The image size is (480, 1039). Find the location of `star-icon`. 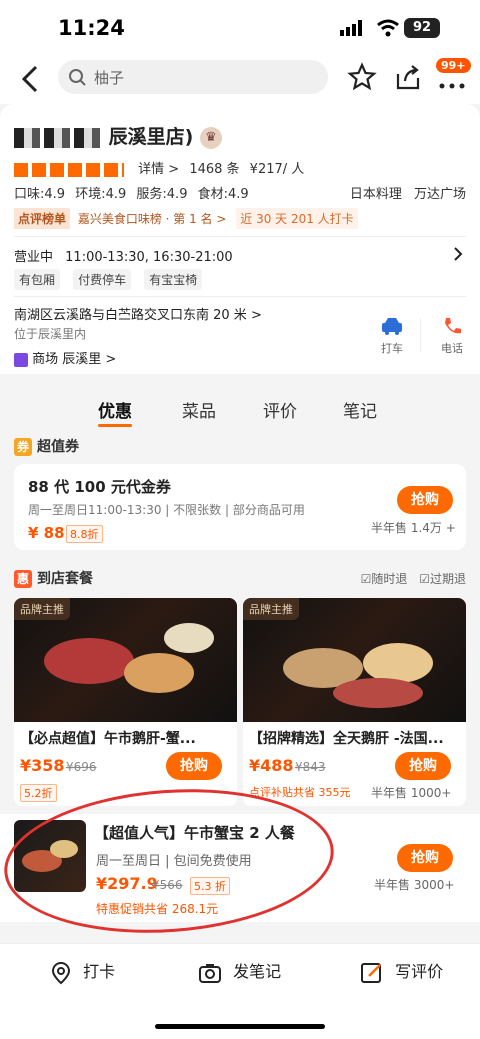

star-icon is located at coordinates (362, 76).